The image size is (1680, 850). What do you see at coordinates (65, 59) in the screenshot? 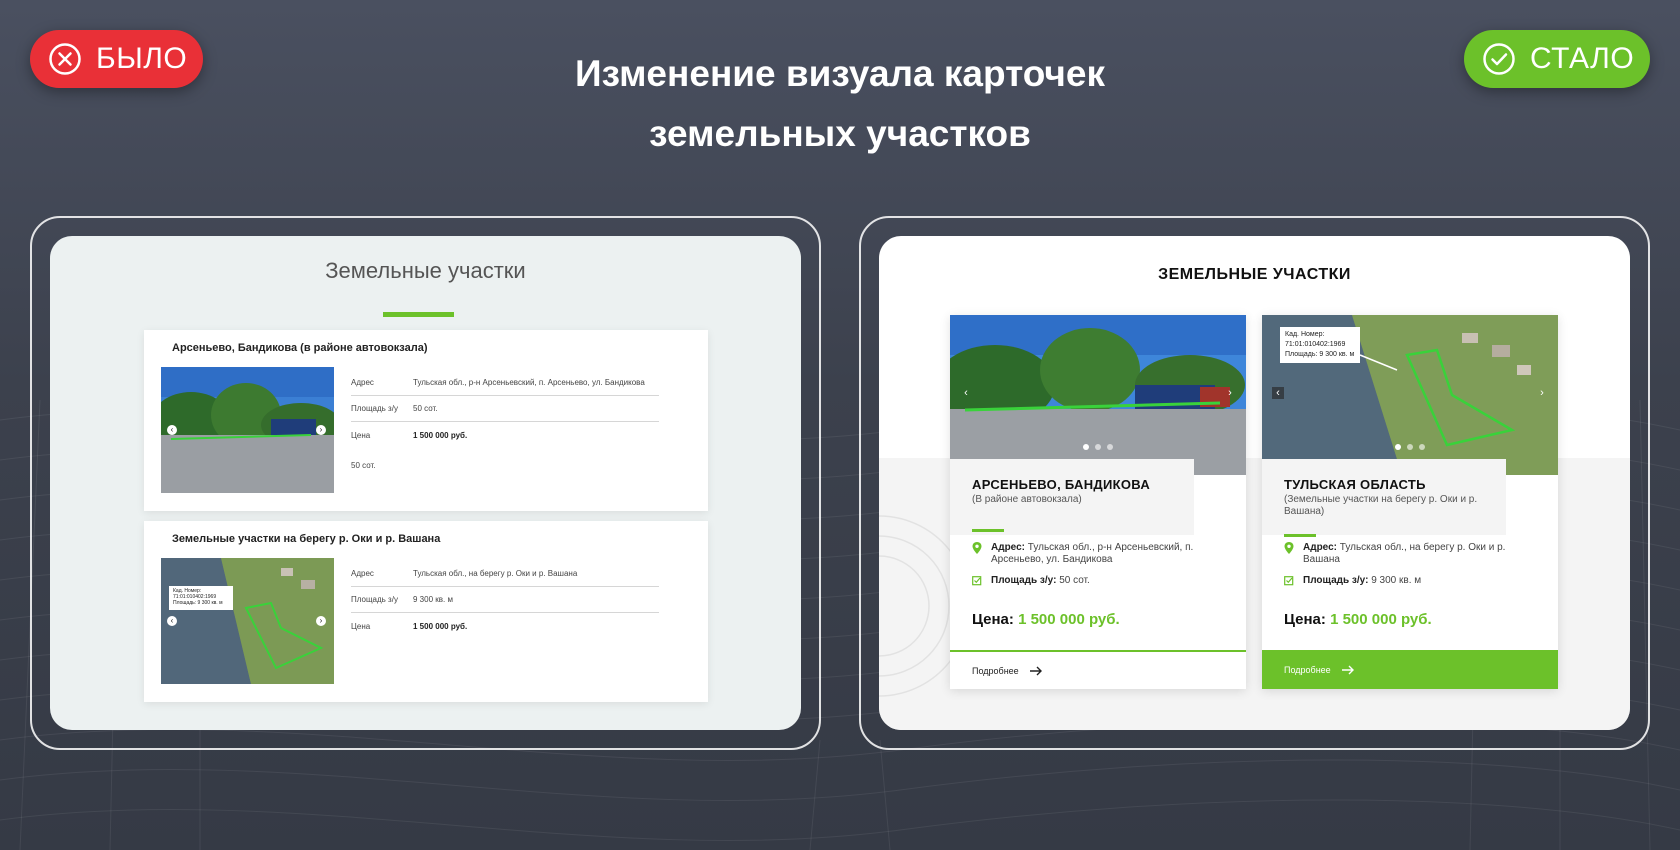
I see `close-circle-icon` at bounding box center [65, 59].